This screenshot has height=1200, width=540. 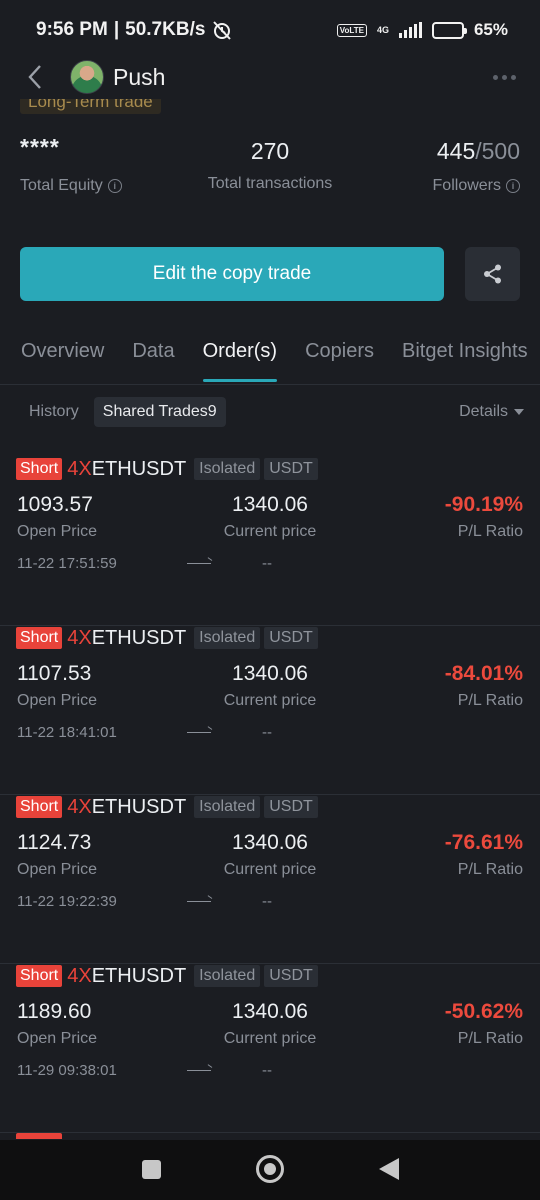 I want to click on stat-total-transactions: 270 Total transactions, so click(x=270, y=165).